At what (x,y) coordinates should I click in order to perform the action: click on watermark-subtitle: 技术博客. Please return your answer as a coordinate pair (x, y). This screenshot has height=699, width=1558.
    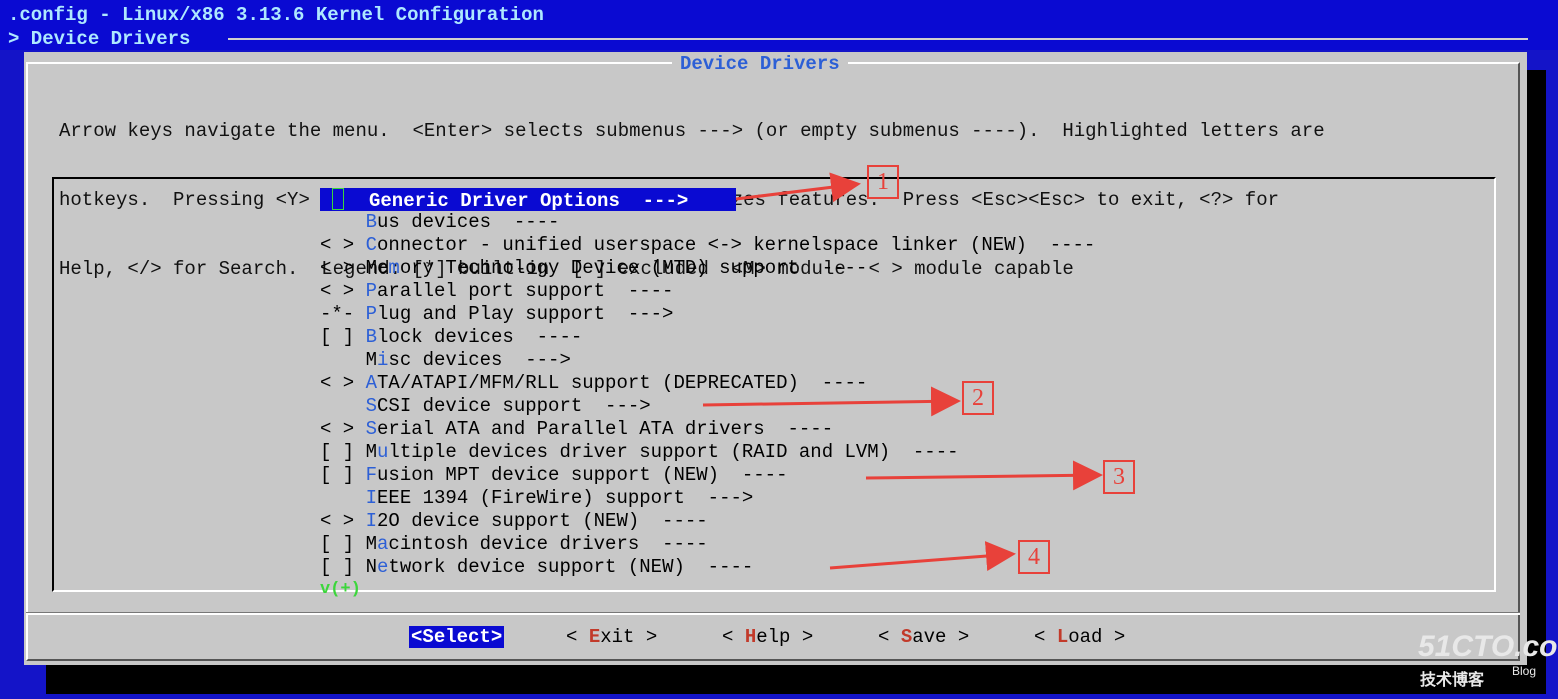
    Looking at the image, I should click on (1452, 680).